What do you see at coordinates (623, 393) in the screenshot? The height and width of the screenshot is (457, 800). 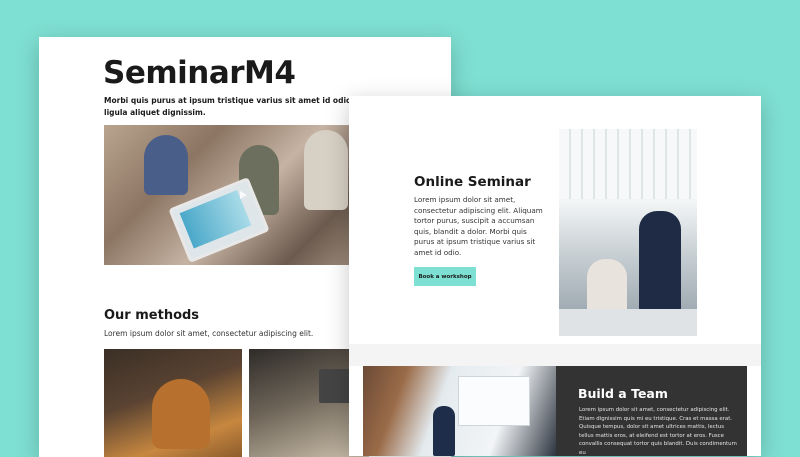 I see `team-heading: Build a Team` at bounding box center [623, 393].